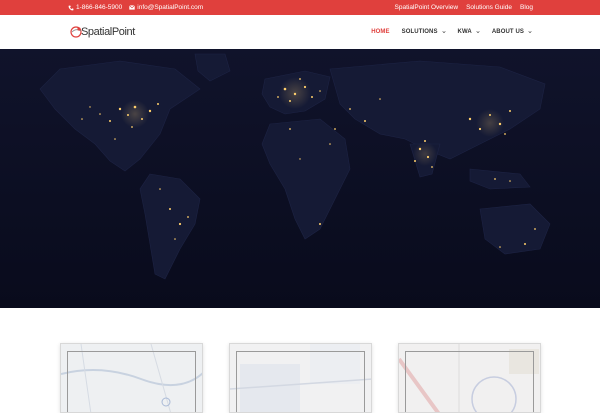  Describe the element at coordinates (464, 32) in the screenshot. I see `nav-label: KWA` at that location.